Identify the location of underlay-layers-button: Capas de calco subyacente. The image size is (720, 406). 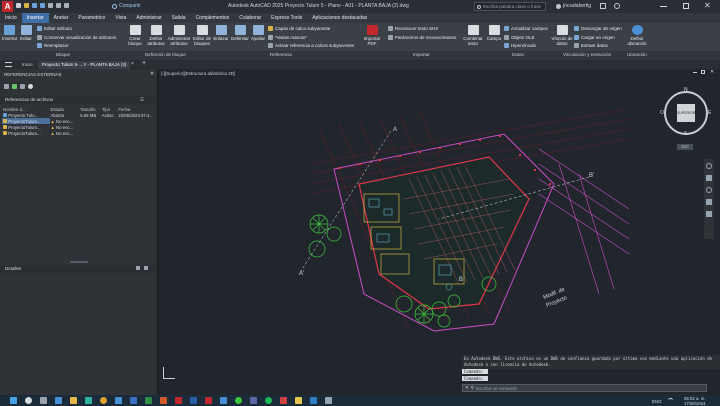
(299, 28).